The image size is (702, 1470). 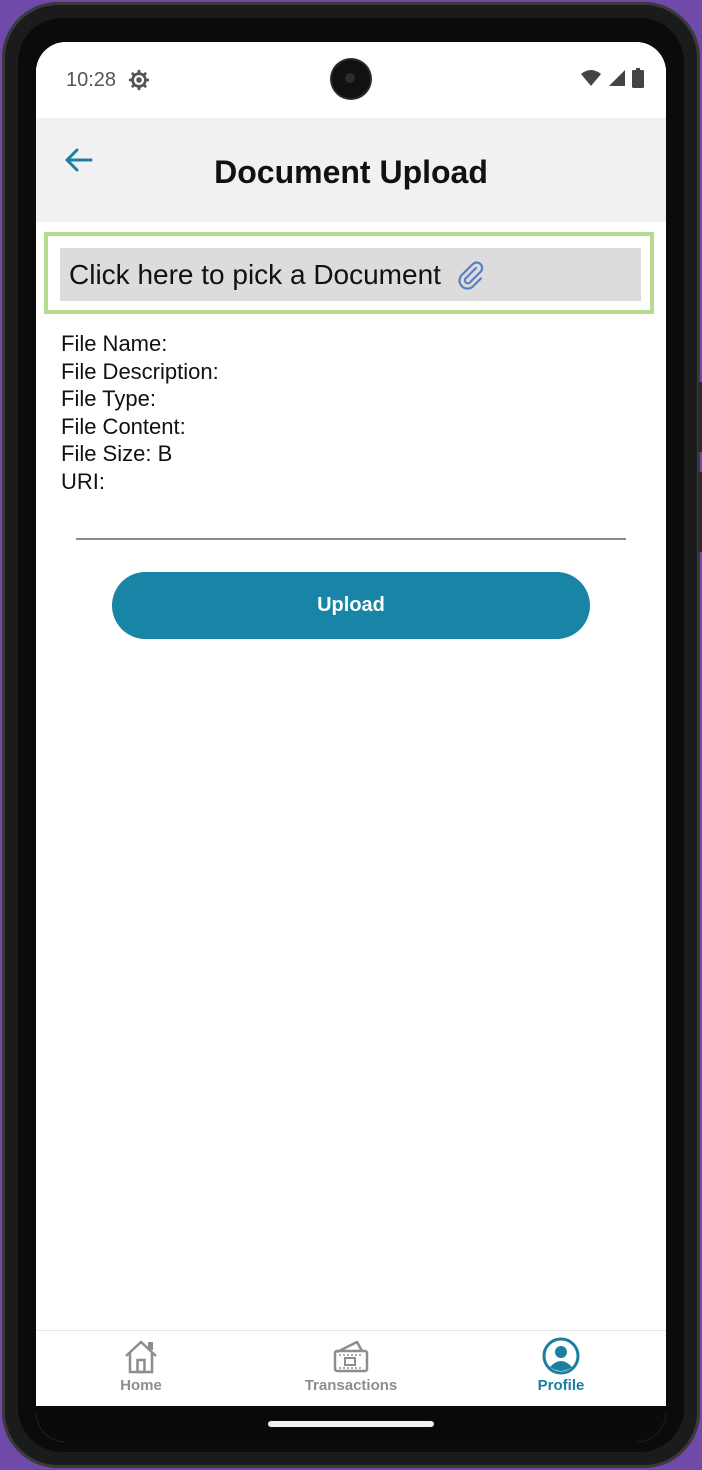 I want to click on file-content-label: File Content:, so click(x=123, y=426).